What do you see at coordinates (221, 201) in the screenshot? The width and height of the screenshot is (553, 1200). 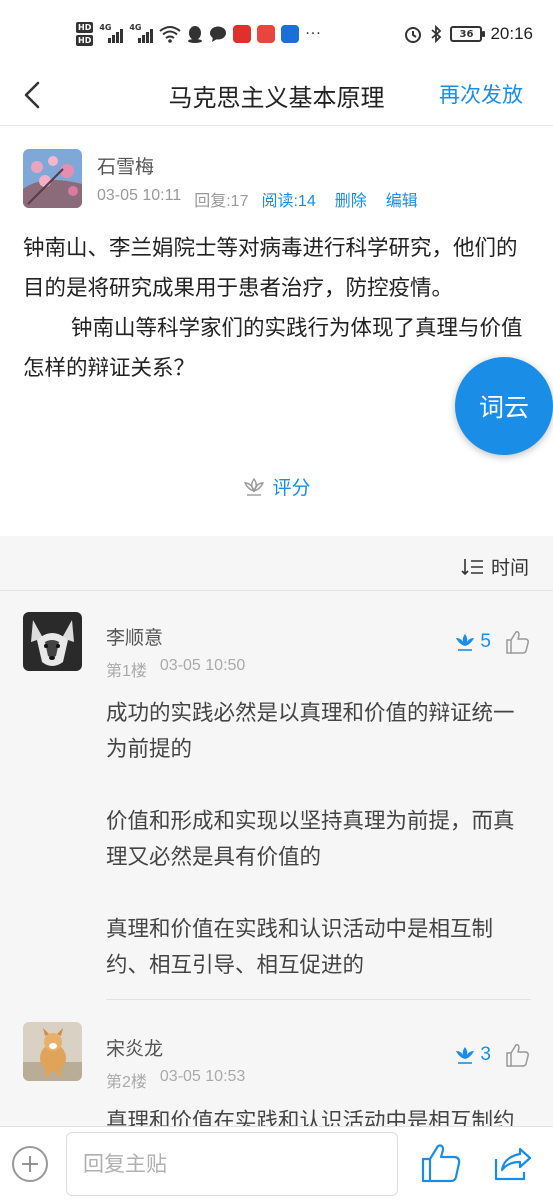 I see `post-reply-count: 回复:17` at bounding box center [221, 201].